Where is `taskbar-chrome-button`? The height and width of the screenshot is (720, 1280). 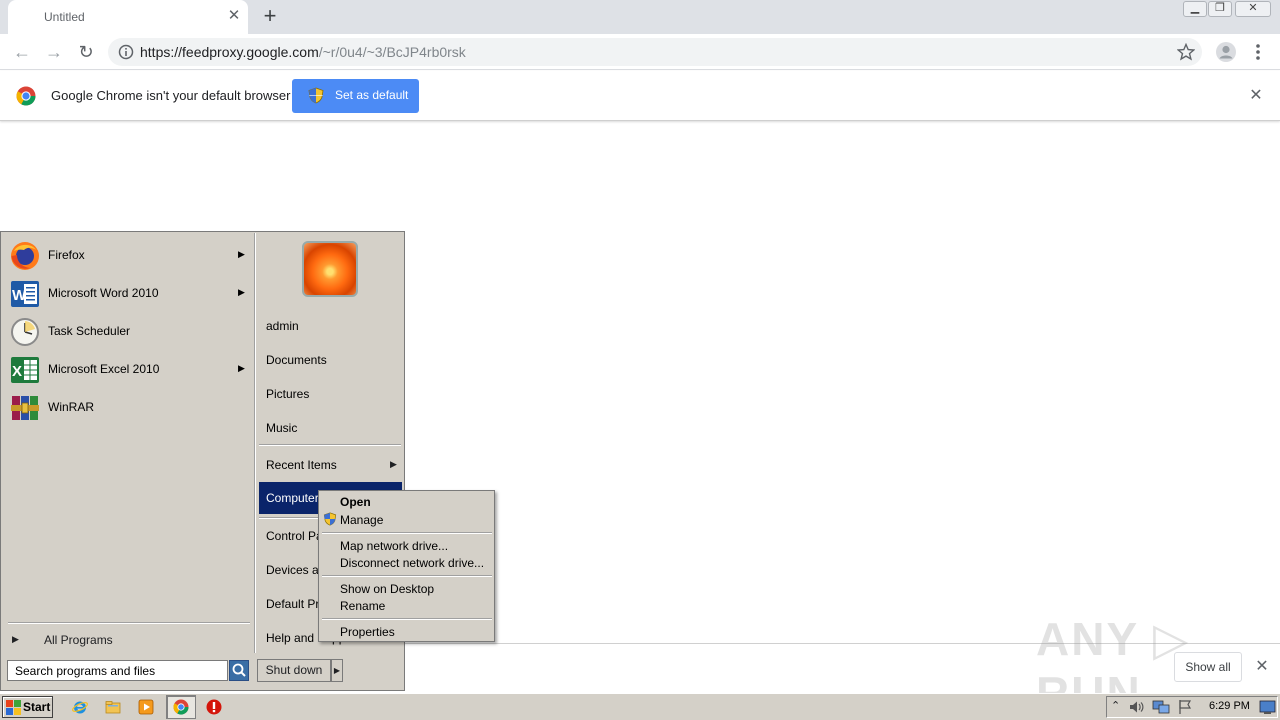
taskbar-chrome-button is located at coordinates (181, 707).